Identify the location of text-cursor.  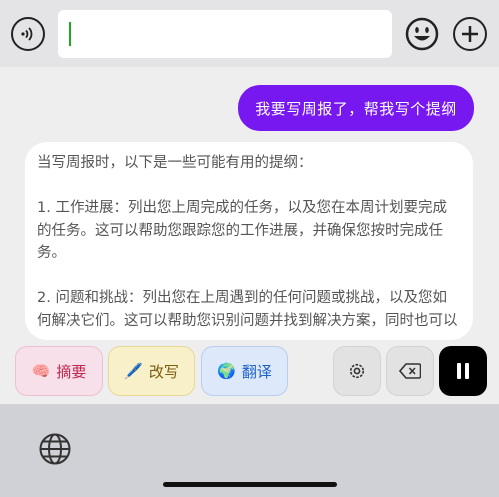
(70, 34).